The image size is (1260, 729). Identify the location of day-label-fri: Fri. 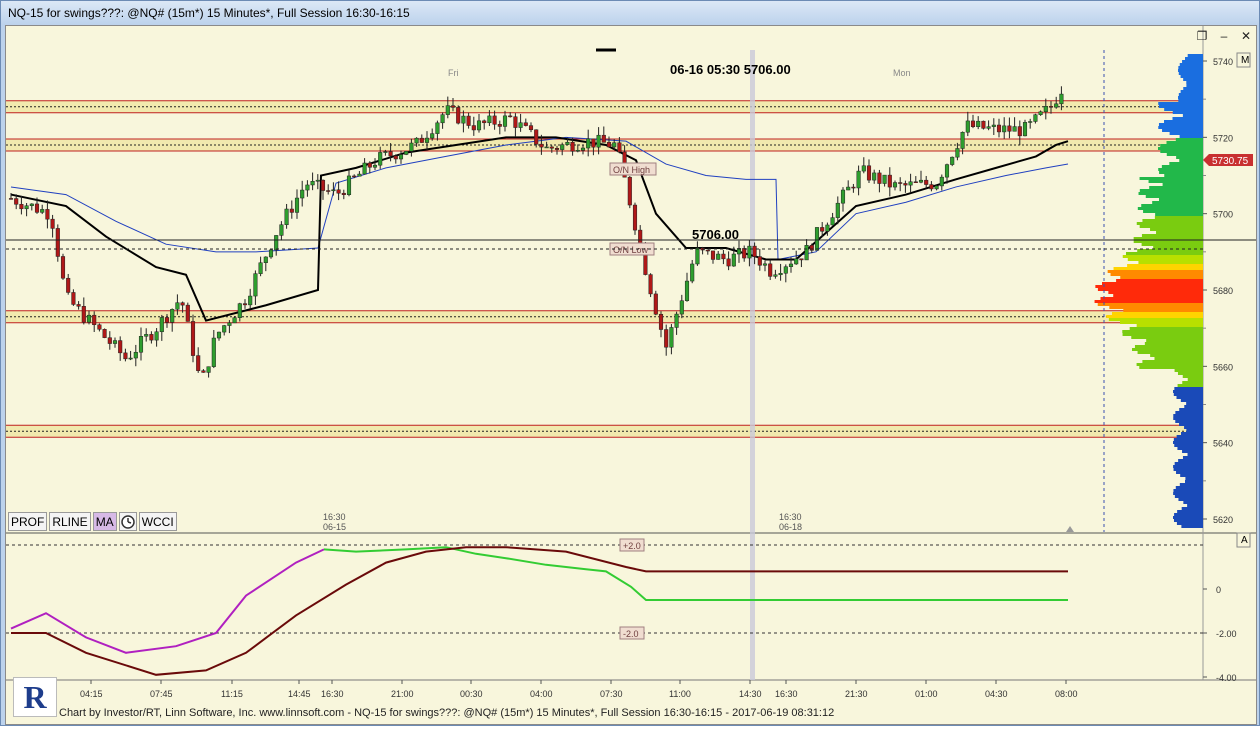
(453, 73).